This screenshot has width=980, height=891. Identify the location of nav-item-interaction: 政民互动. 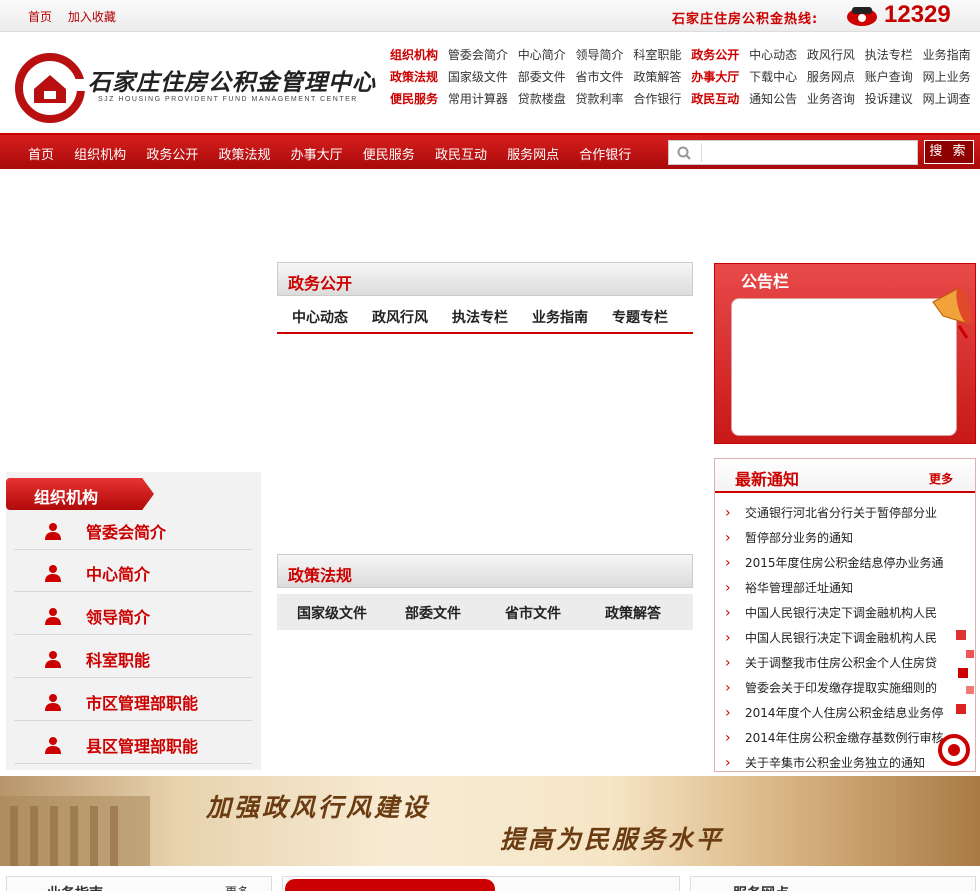
(461, 155).